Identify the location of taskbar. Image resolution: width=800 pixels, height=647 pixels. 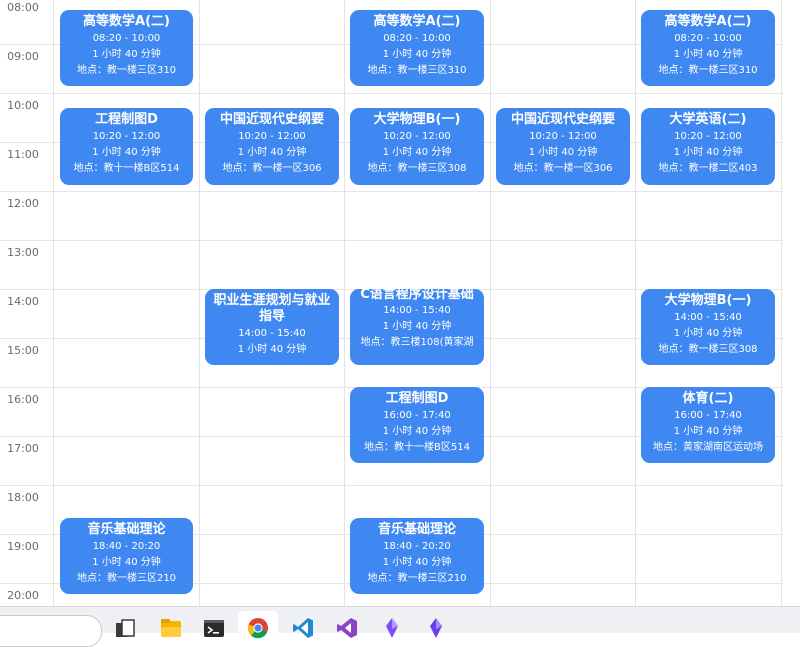
(400, 626).